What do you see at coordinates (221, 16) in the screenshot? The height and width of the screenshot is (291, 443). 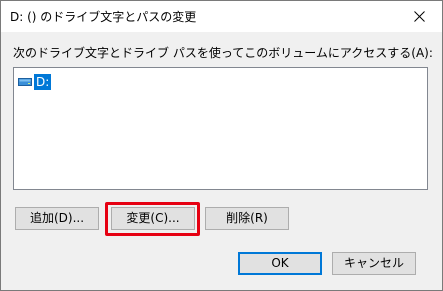 I see `title-bar: D: () のドライブ文字とパスの変更` at bounding box center [221, 16].